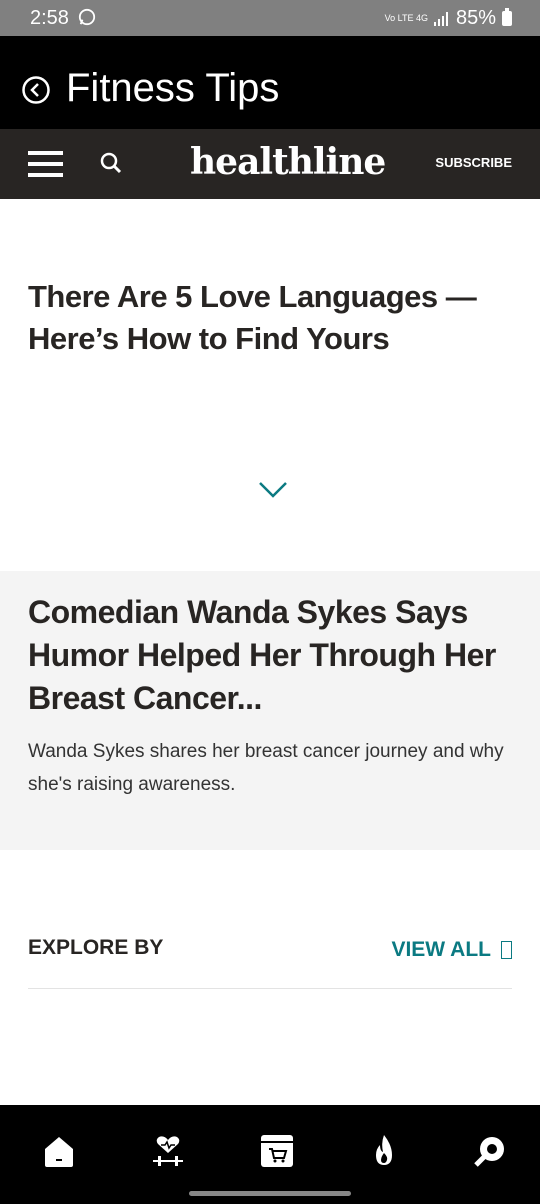 This screenshot has width=540, height=1204. I want to click on site-header: healthline SUBSCRIBE, so click(270, 164).